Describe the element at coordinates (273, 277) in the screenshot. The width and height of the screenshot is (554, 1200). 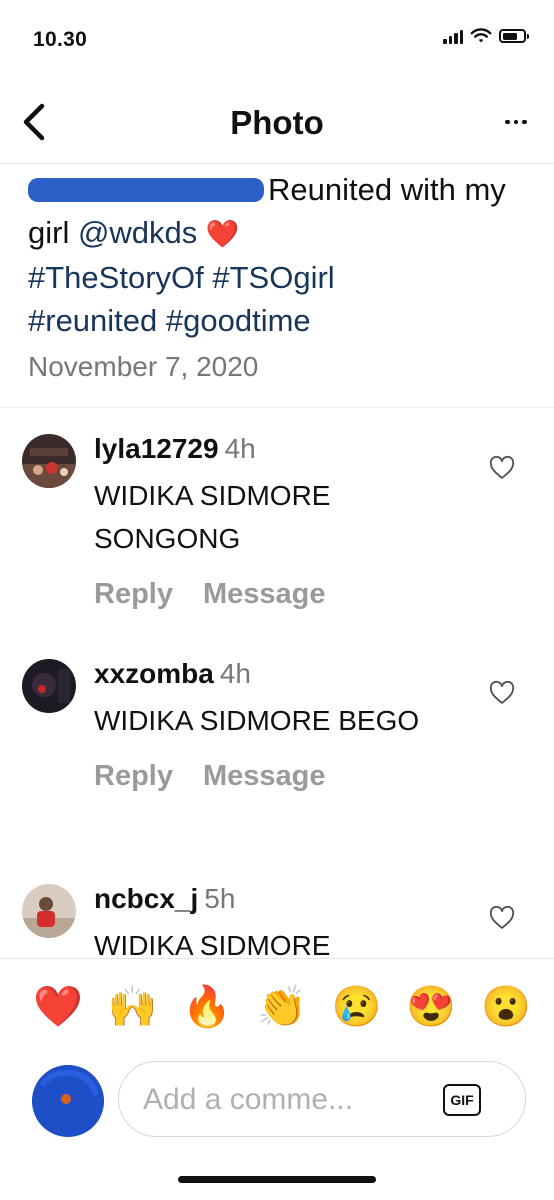
I see `hashtag-link: #TSOgirl` at that location.